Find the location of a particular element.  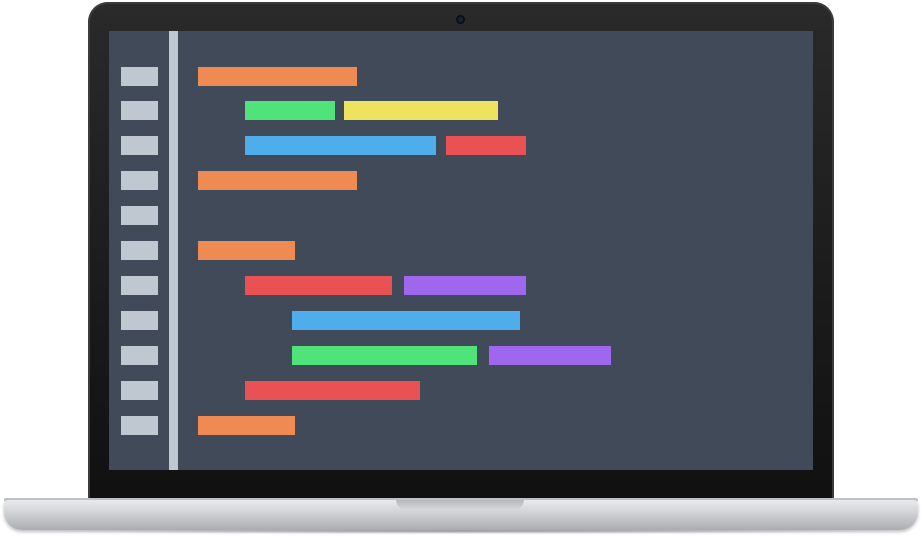

camera-icon is located at coordinates (460, 19).